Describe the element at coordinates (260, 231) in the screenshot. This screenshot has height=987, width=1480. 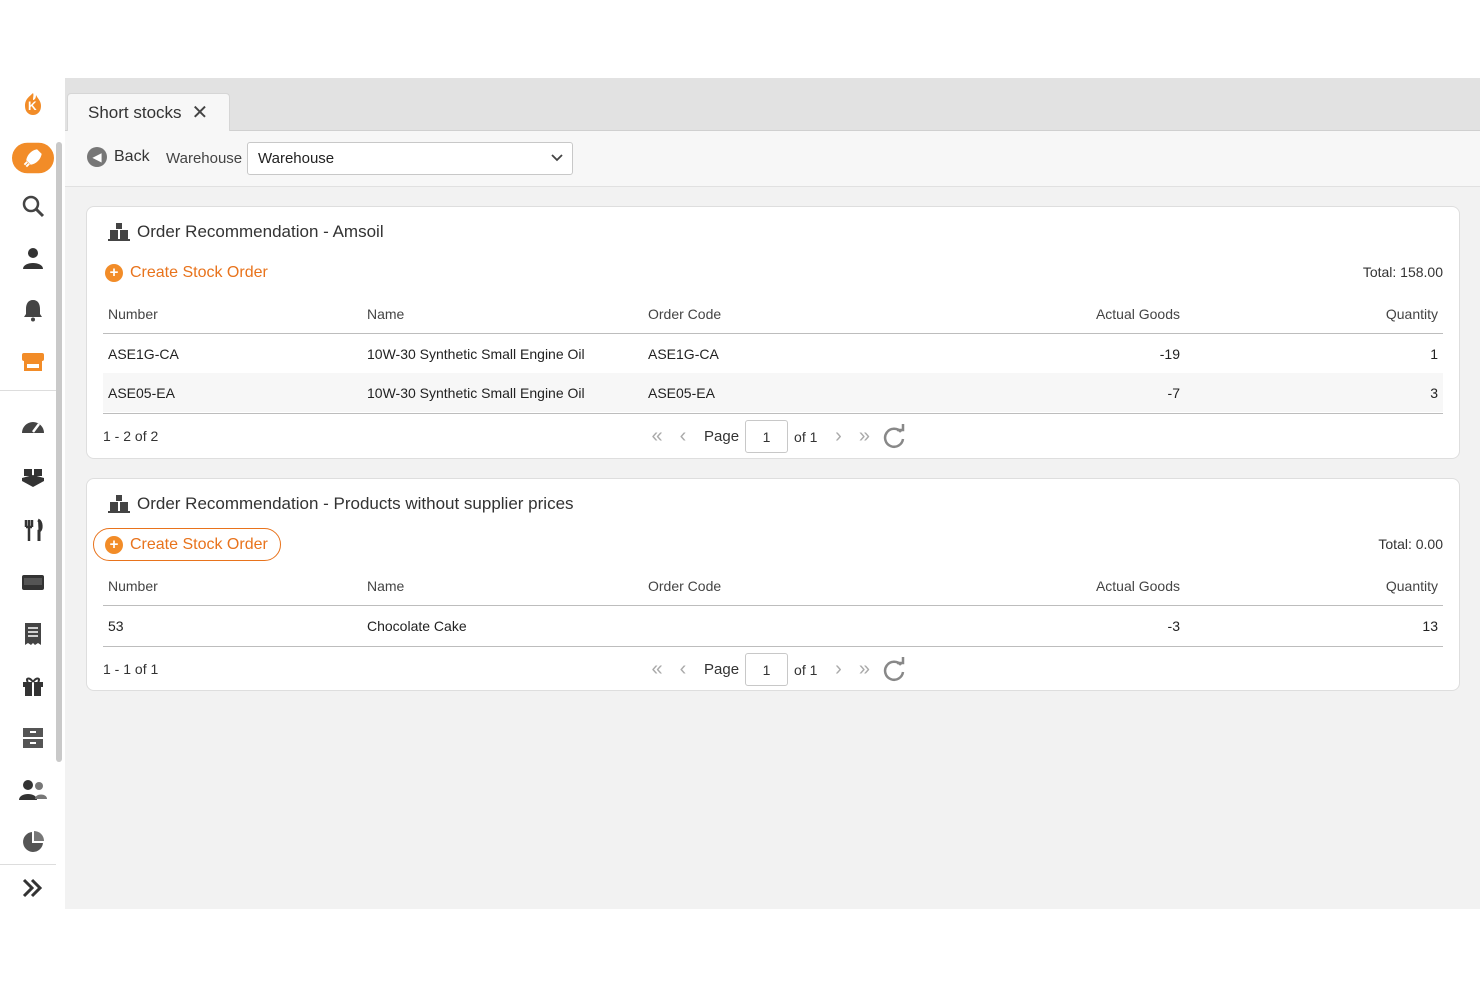
I see `card-title-text: Order Recommendation - Amsoil` at that location.